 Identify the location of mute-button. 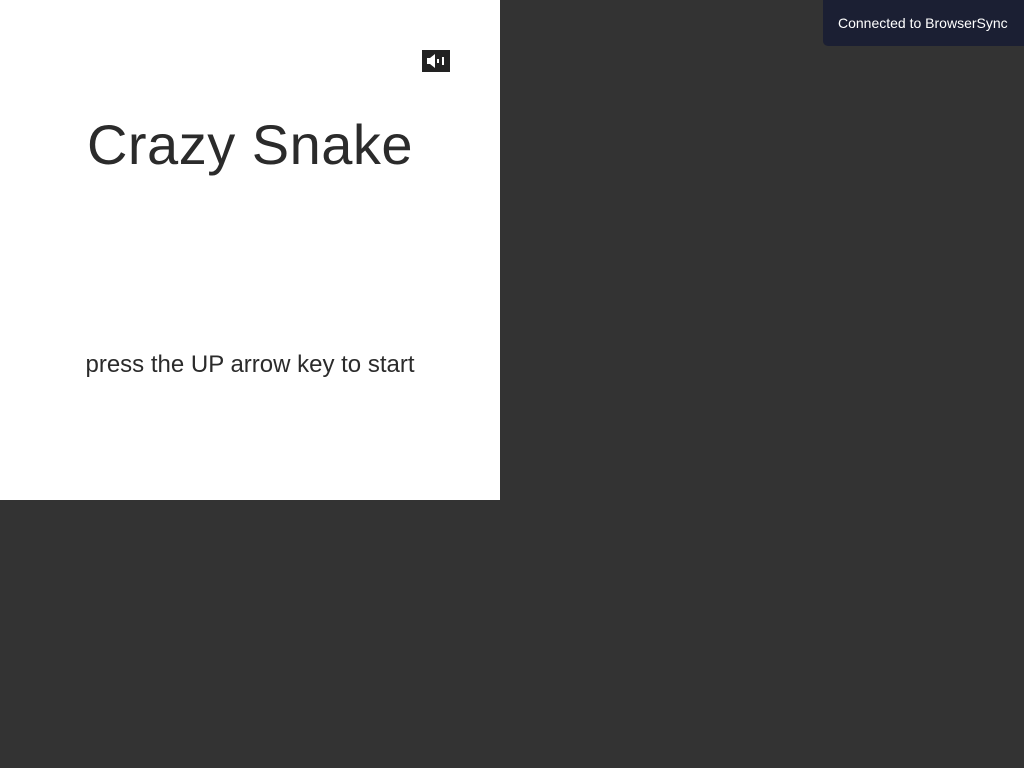
(436, 61).